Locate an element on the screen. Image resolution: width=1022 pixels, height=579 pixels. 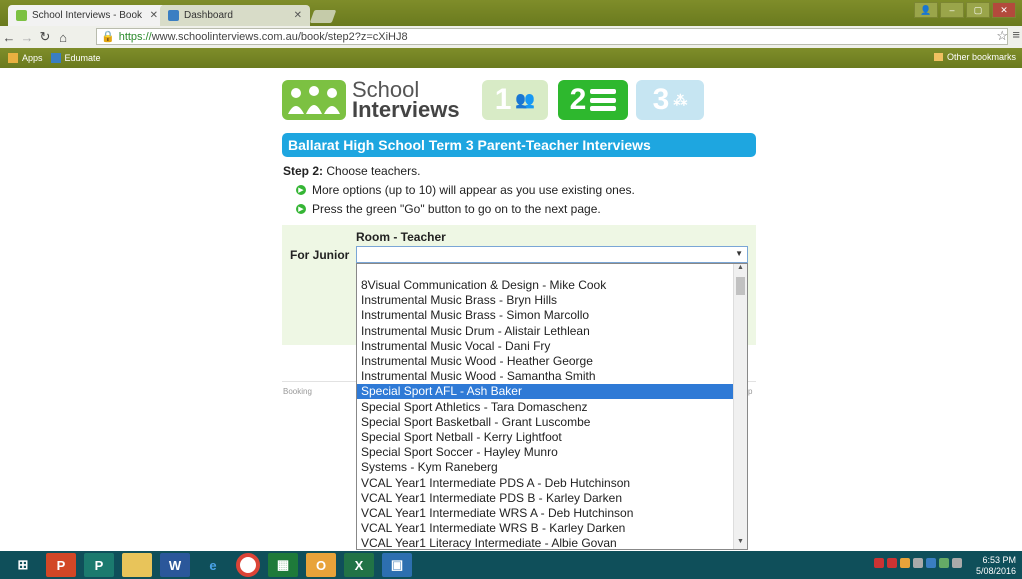
powerpoint-icon: P is located at coordinates (61, 565).